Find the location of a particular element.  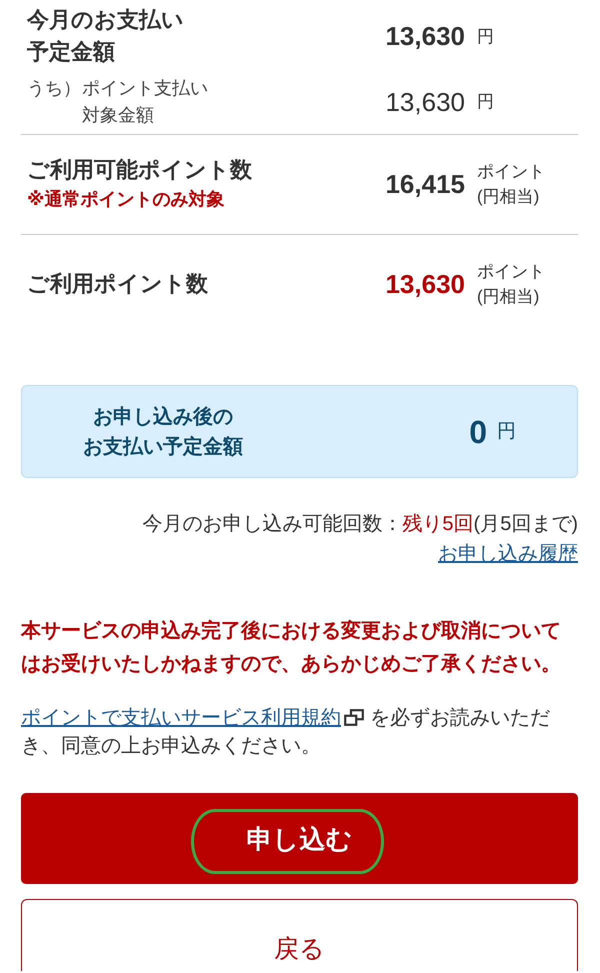

summary-label: ご利用ポイント数 is located at coordinates (118, 284).